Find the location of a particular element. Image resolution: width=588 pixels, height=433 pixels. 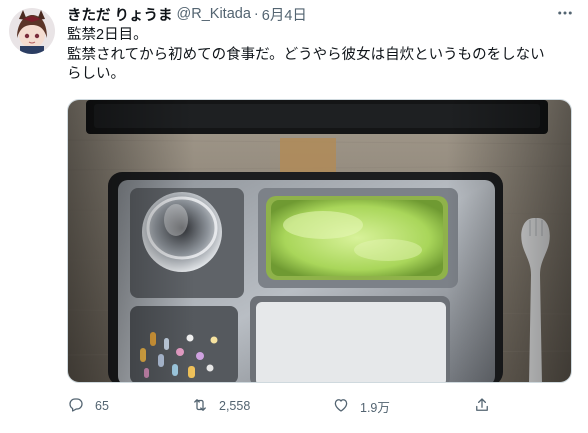

display-name: きただ りょうま is located at coordinates (120, 14).